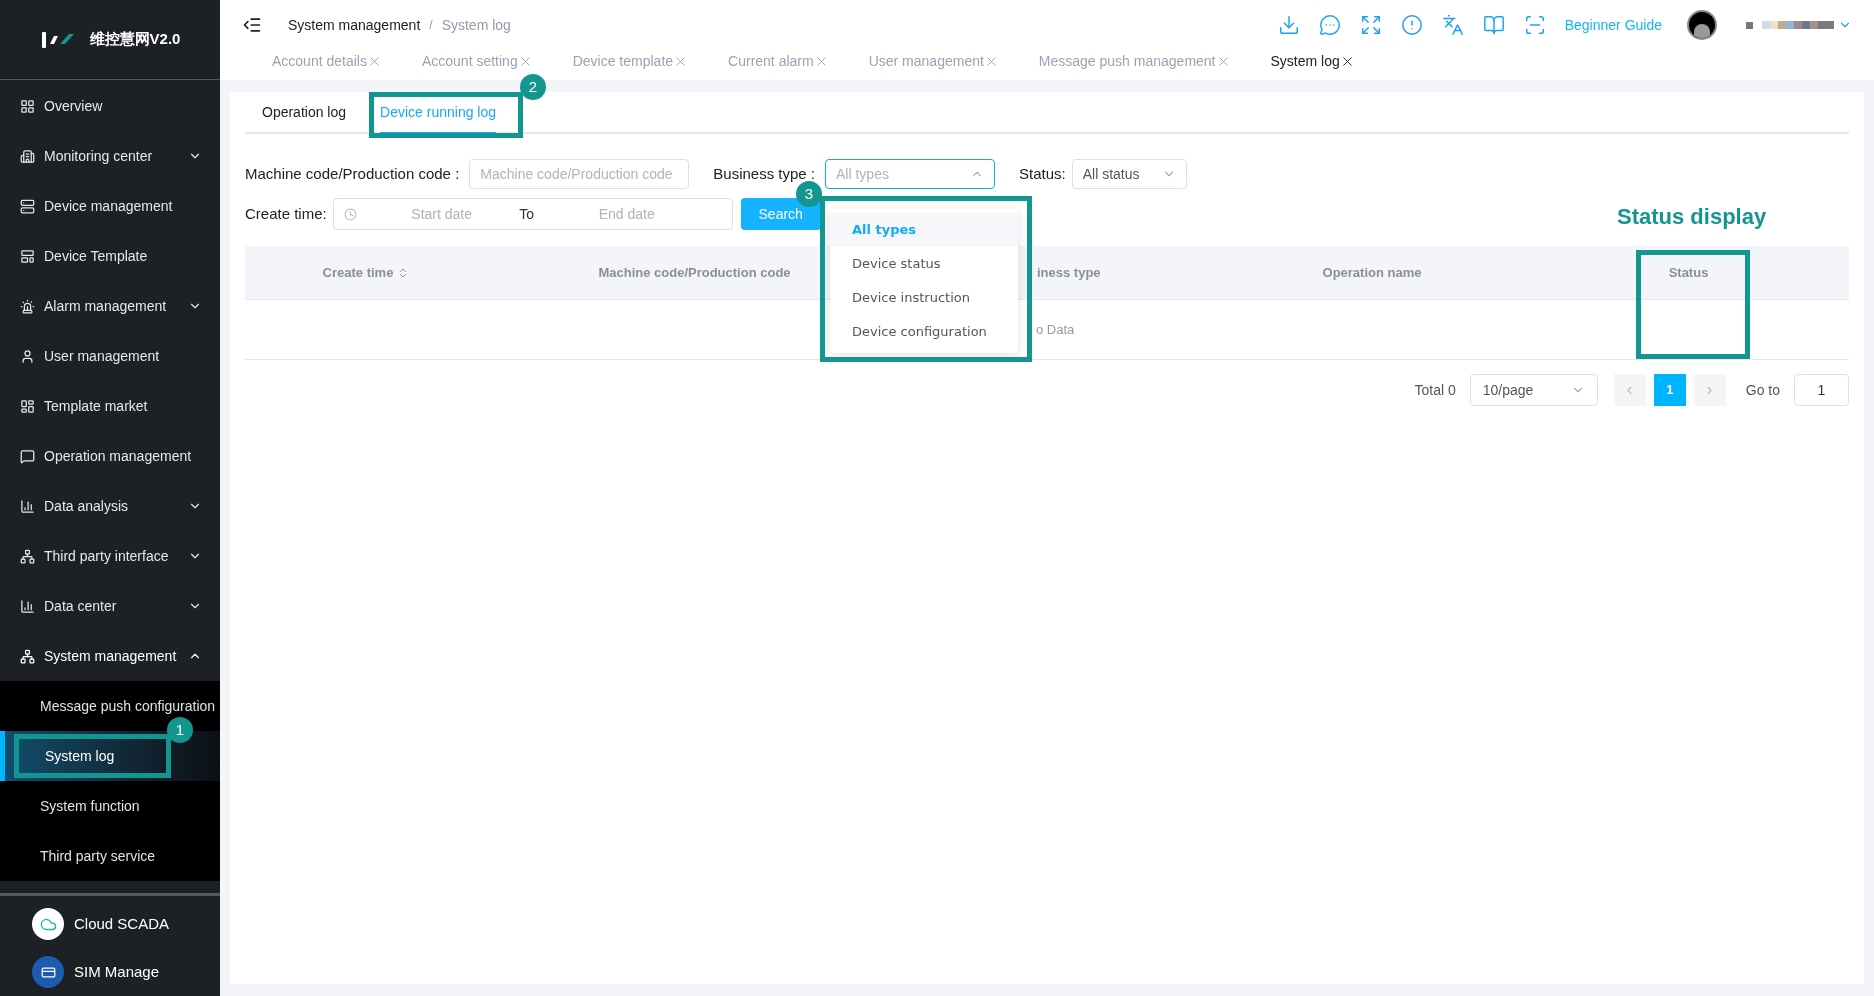 The image size is (1874, 996). I want to click on field-label: Create time:, so click(286, 213).